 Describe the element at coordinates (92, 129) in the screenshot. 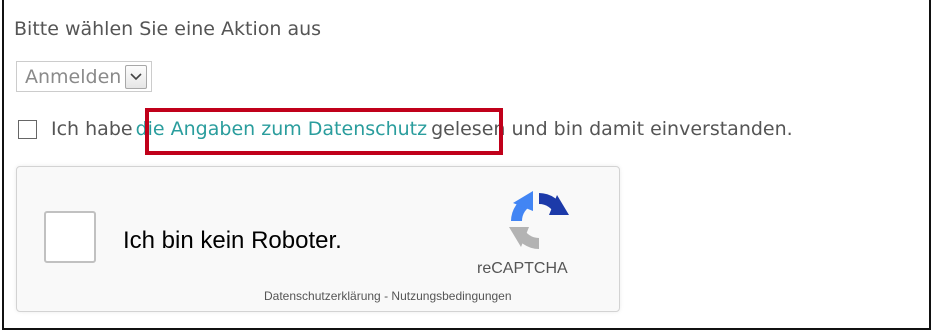

I see `consent-text-before: Ich habe` at that location.